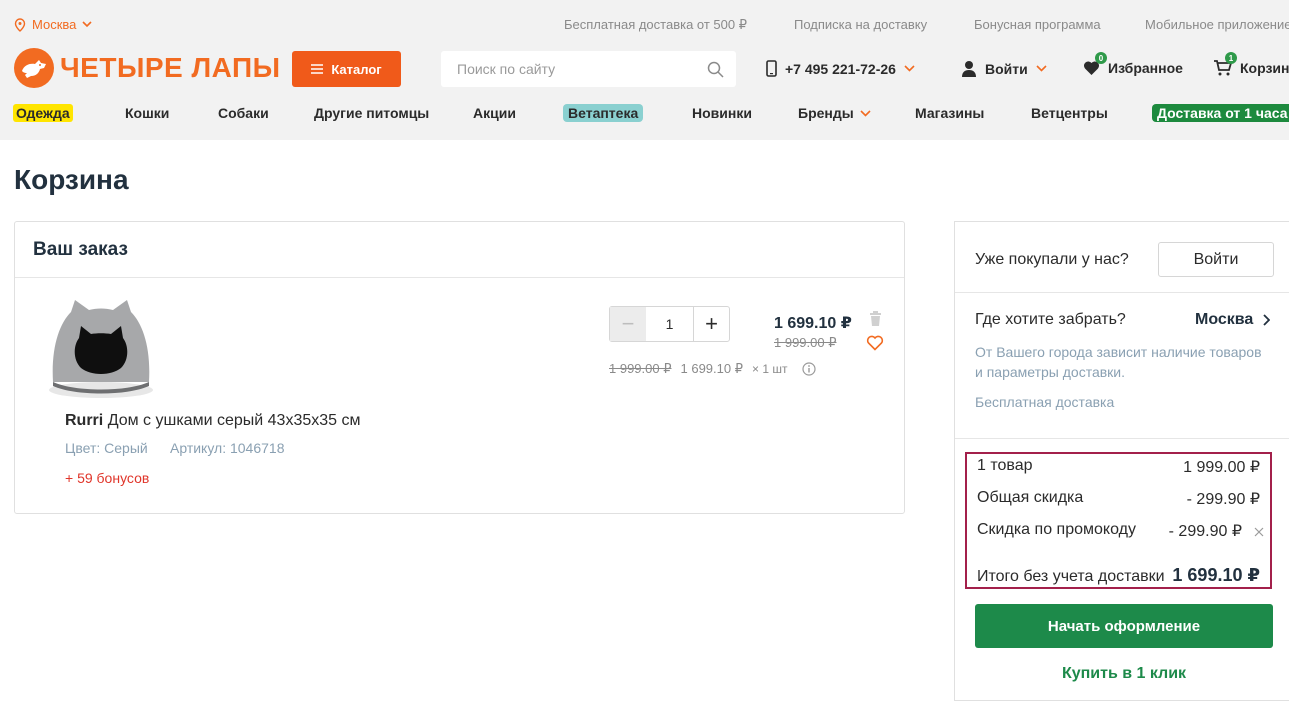 Image resolution: width=1289 pixels, height=701 pixels. Describe the element at coordinates (459, 250) in the screenshot. I see `order-card-title: Ваш заказ` at that location.